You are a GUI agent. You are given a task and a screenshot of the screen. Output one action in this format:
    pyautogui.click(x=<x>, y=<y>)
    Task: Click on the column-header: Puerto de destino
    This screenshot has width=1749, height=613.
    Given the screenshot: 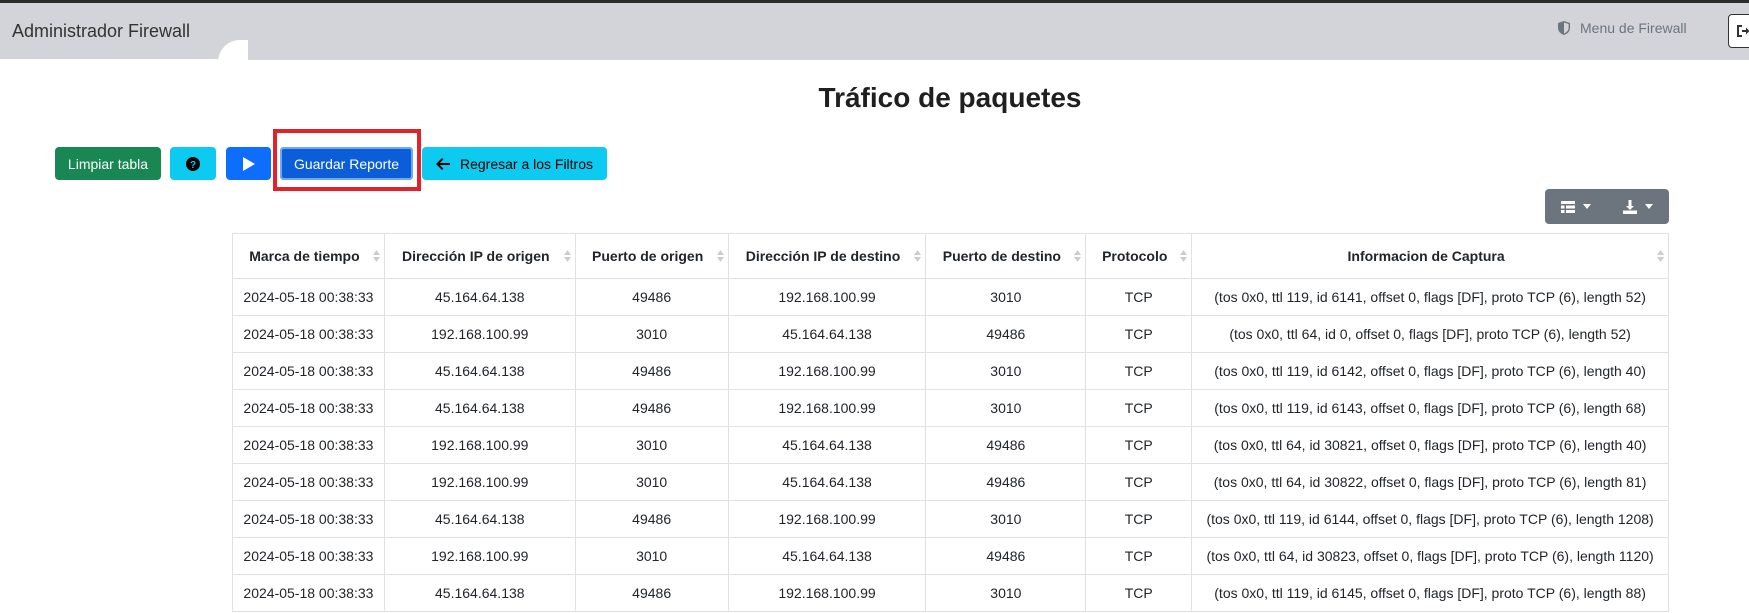 What is the action you would take?
    pyautogui.click(x=1006, y=256)
    